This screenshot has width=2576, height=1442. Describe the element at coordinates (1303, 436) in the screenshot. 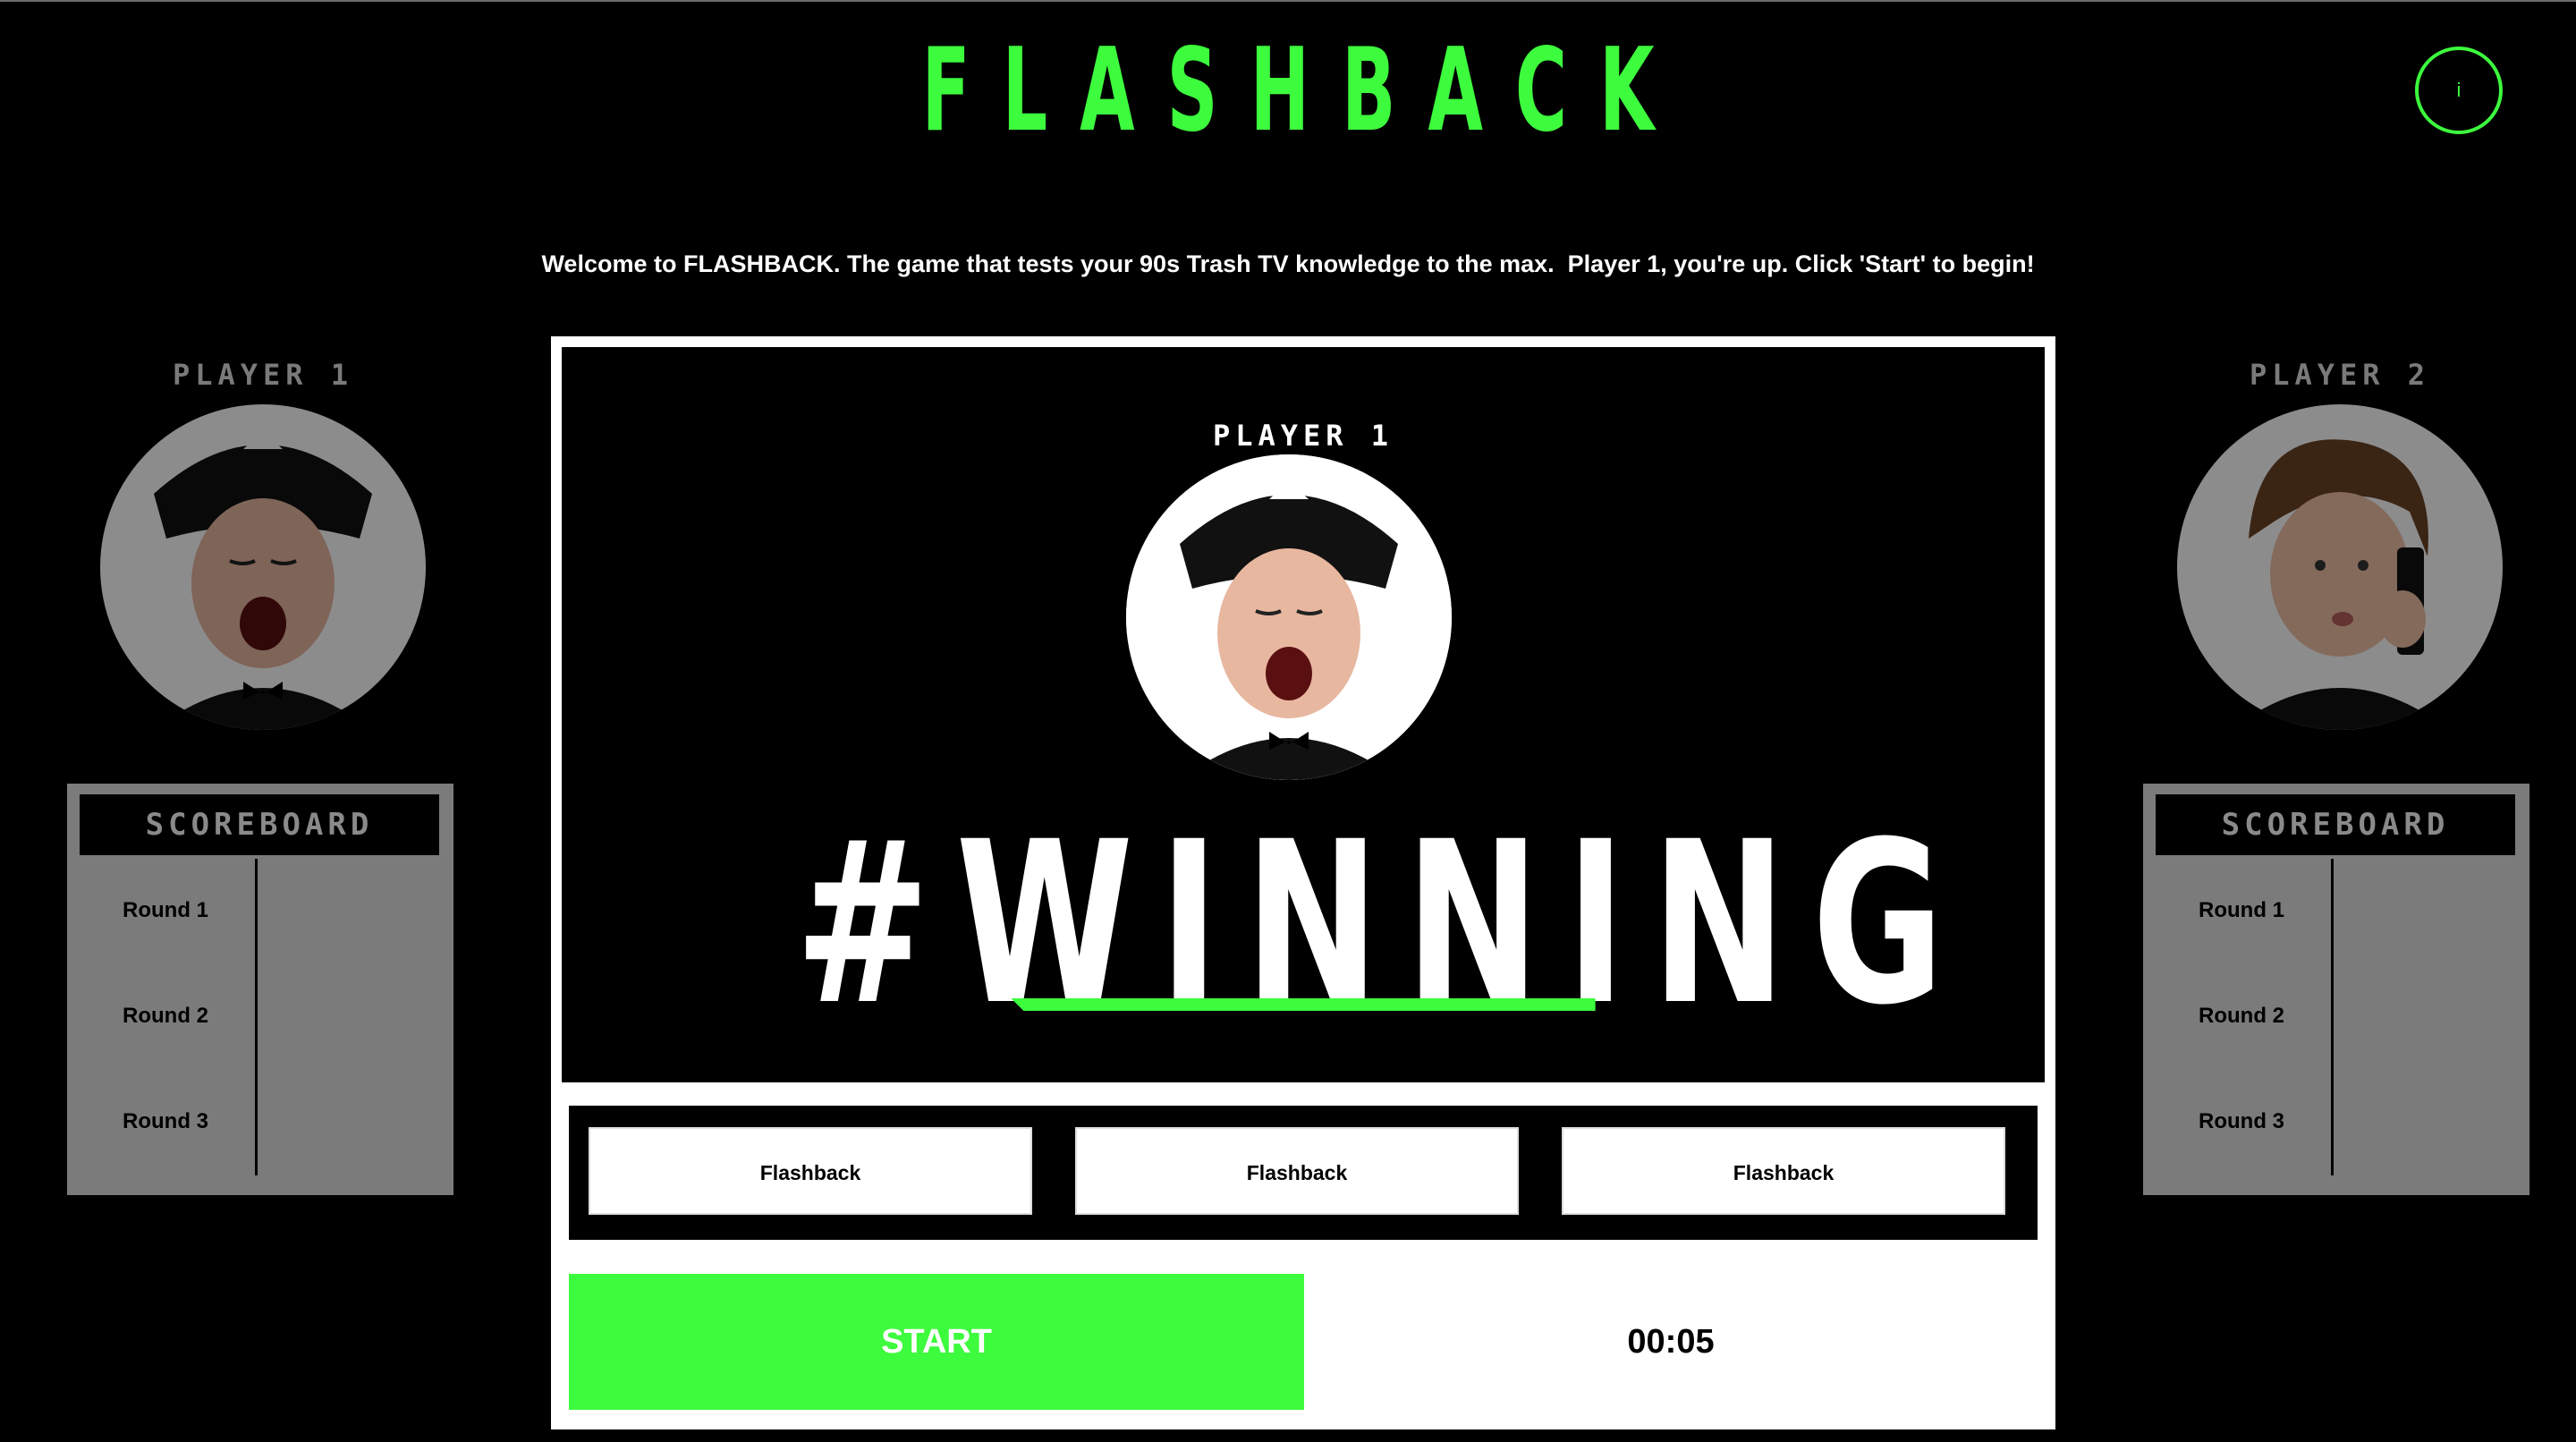

I see `current-player-label: PLAYER 1` at that location.